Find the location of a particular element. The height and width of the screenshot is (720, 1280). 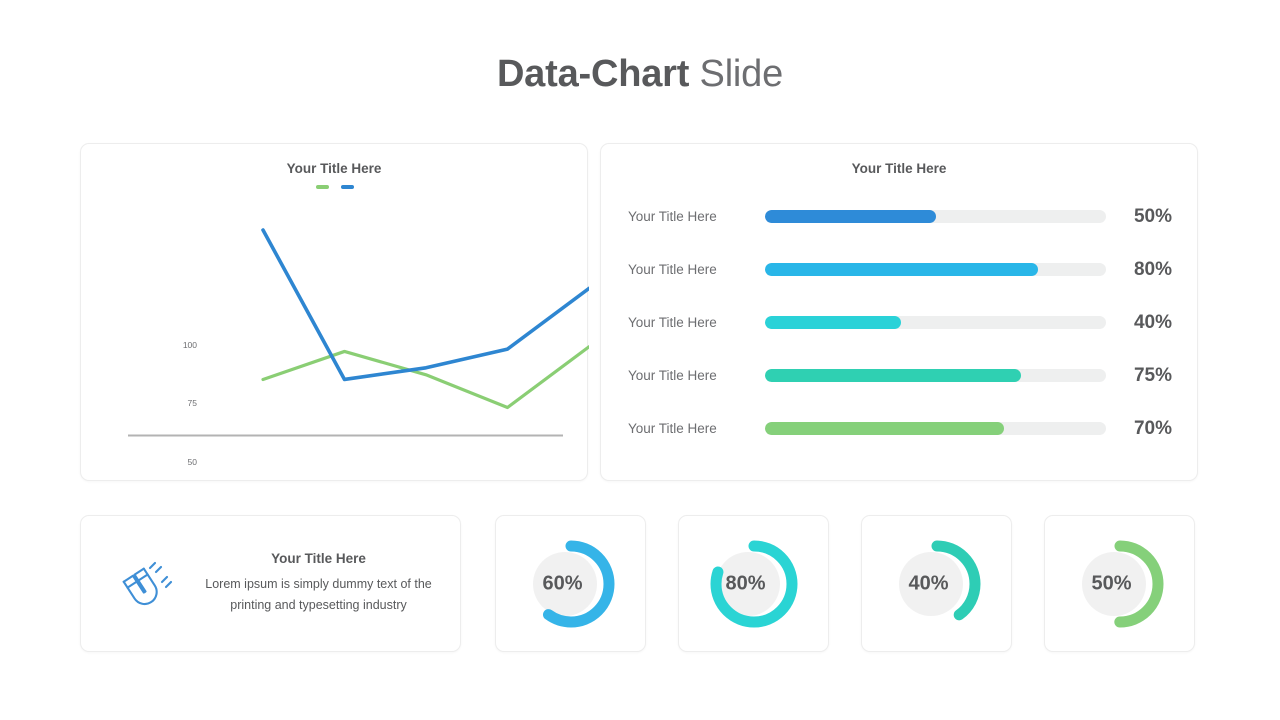

donut-card-3: 40% is located at coordinates (936, 583).